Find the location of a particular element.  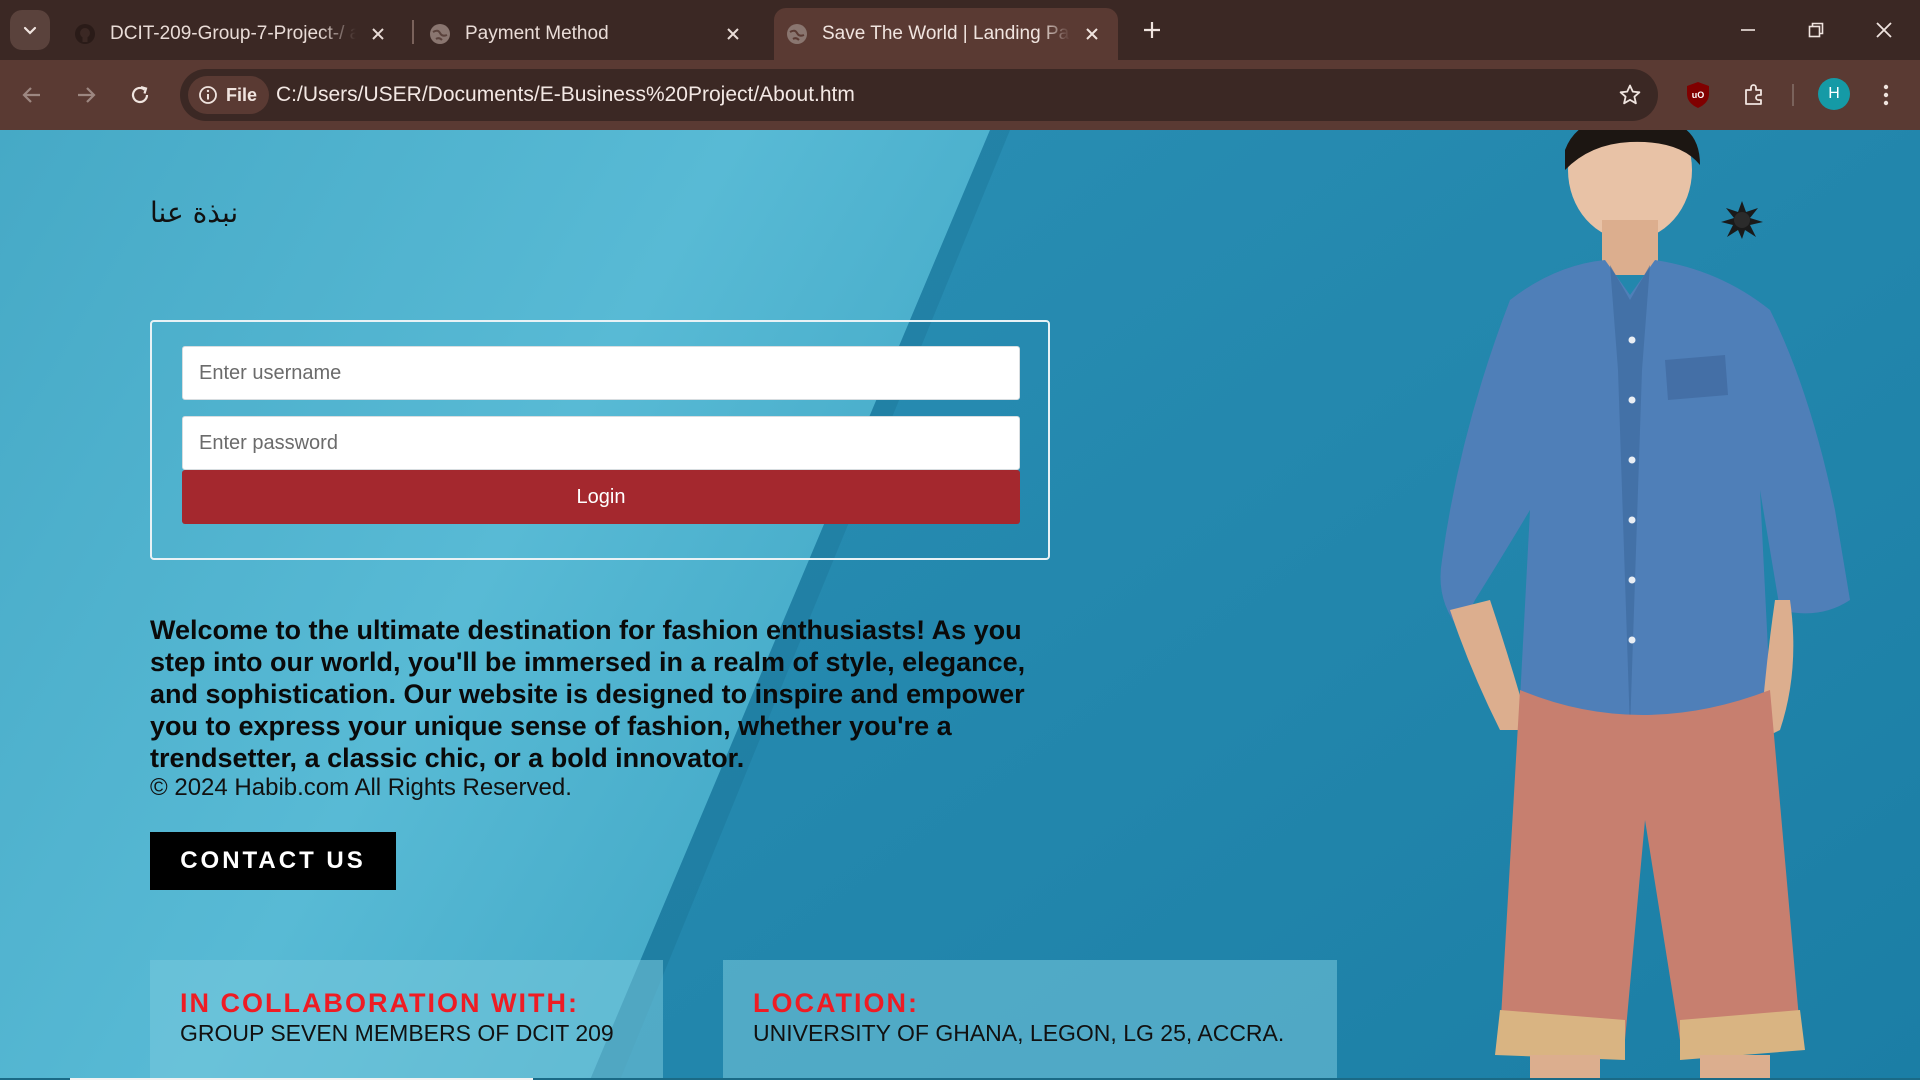

tab-title: DCIT-209-Group-7-Project-/ at main is located at coordinates (233, 33).